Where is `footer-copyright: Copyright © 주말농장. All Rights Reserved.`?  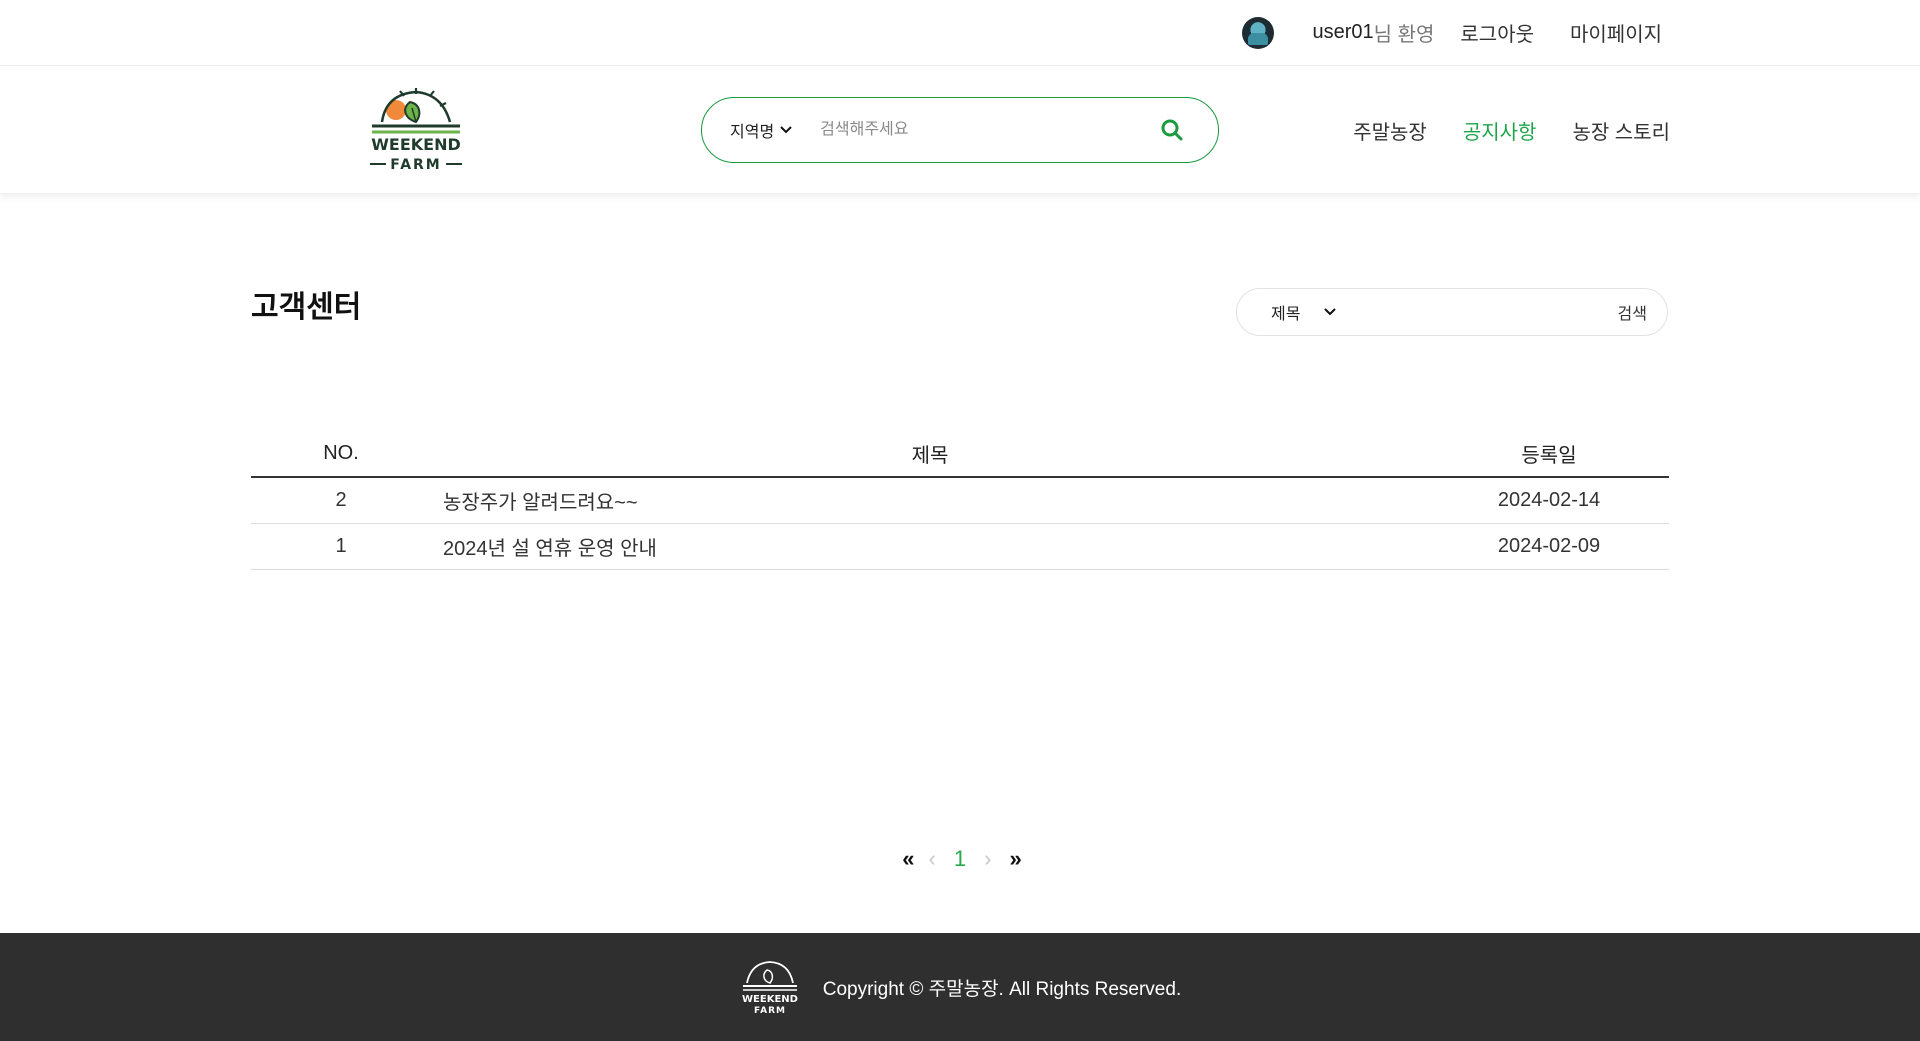
footer-copyright: Copyright © 주말농장. All Rights Reserved. is located at coordinates (1002, 989).